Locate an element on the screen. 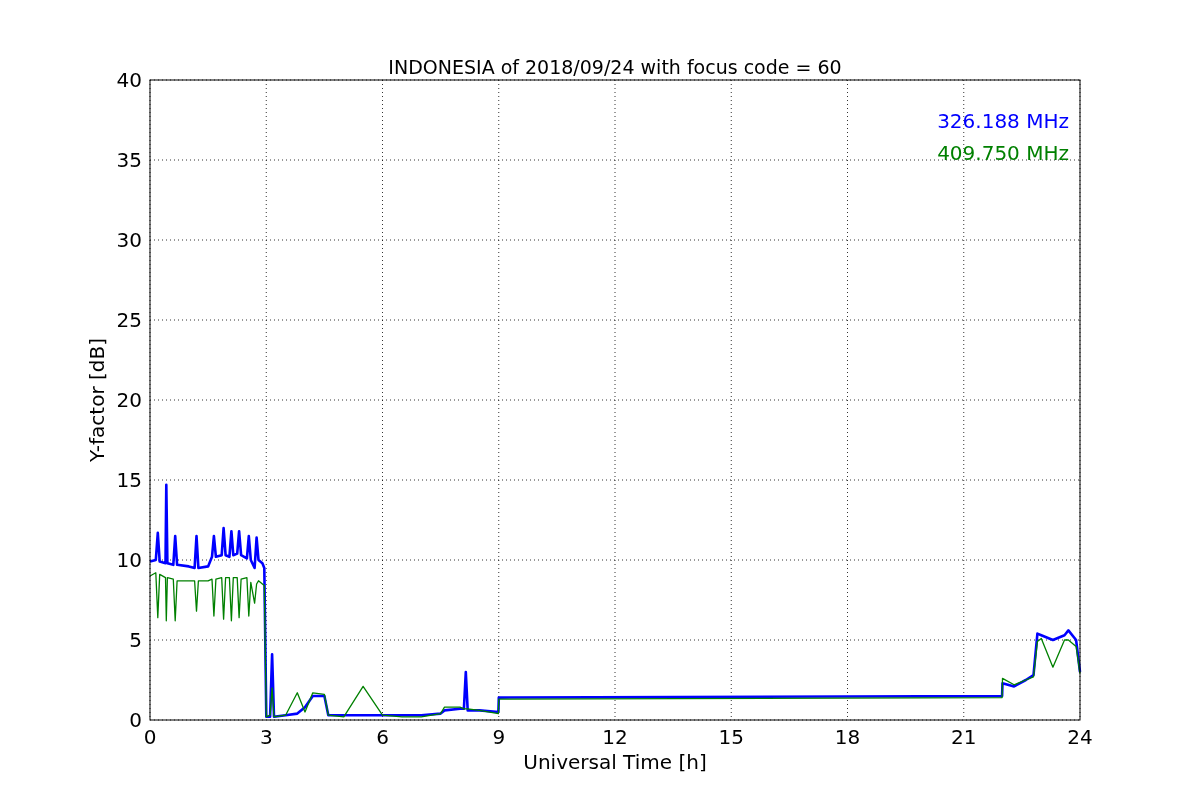  y-tick-label: 0 is located at coordinates (135, 720).